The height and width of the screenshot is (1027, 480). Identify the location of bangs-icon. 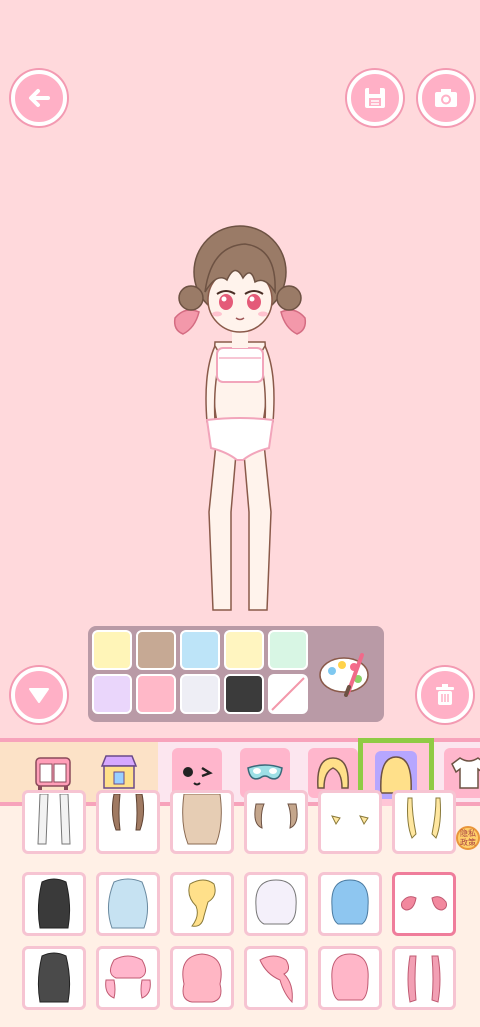
(333, 773).